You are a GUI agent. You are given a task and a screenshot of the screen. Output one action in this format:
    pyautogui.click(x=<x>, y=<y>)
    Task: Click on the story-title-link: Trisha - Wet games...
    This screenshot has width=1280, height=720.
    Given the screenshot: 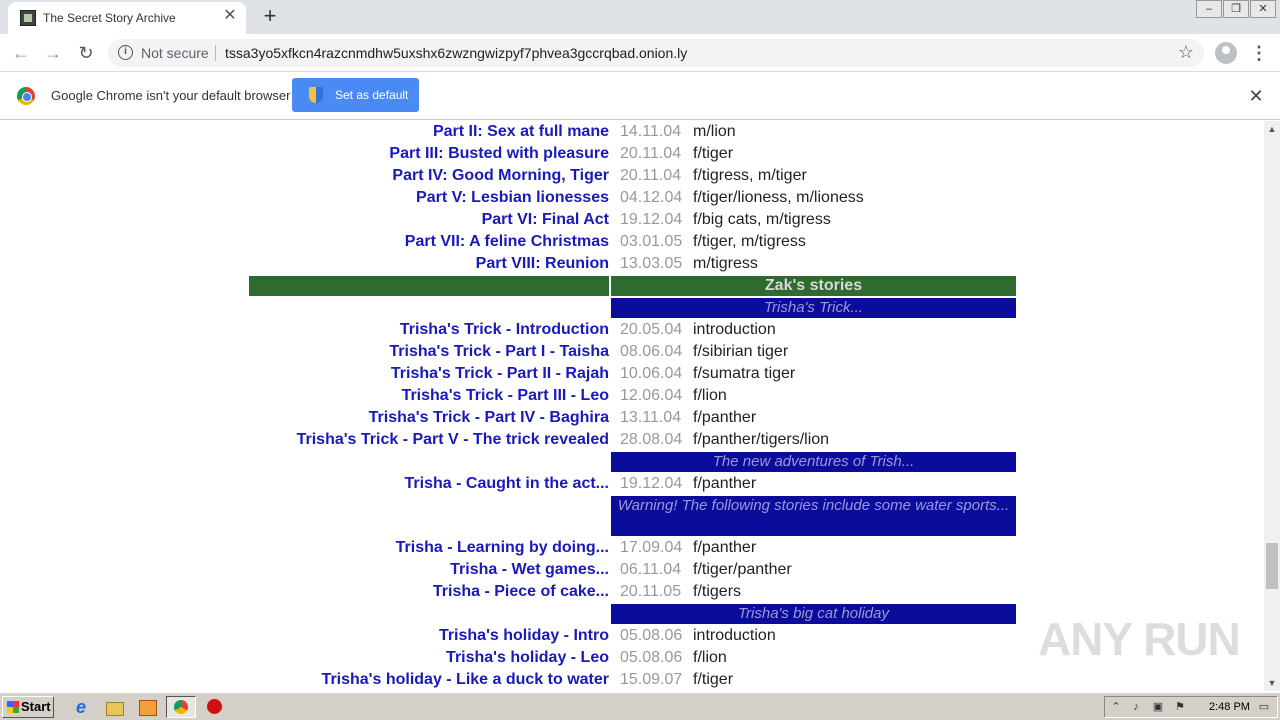 What is the action you would take?
    pyautogui.click(x=529, y=570)
    